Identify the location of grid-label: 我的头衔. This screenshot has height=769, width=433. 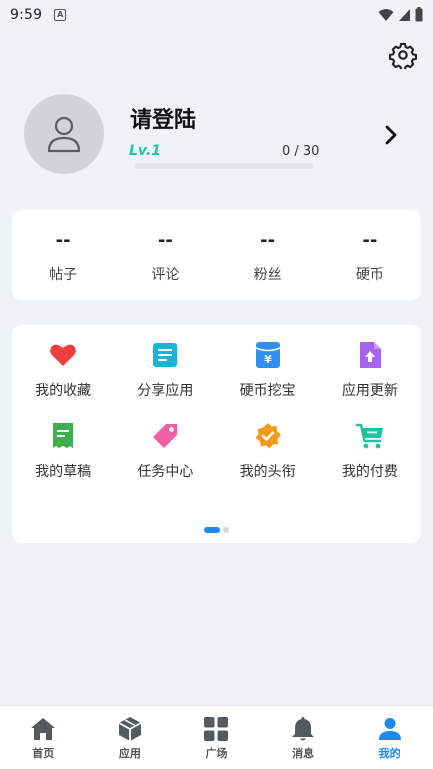
(267, 472).